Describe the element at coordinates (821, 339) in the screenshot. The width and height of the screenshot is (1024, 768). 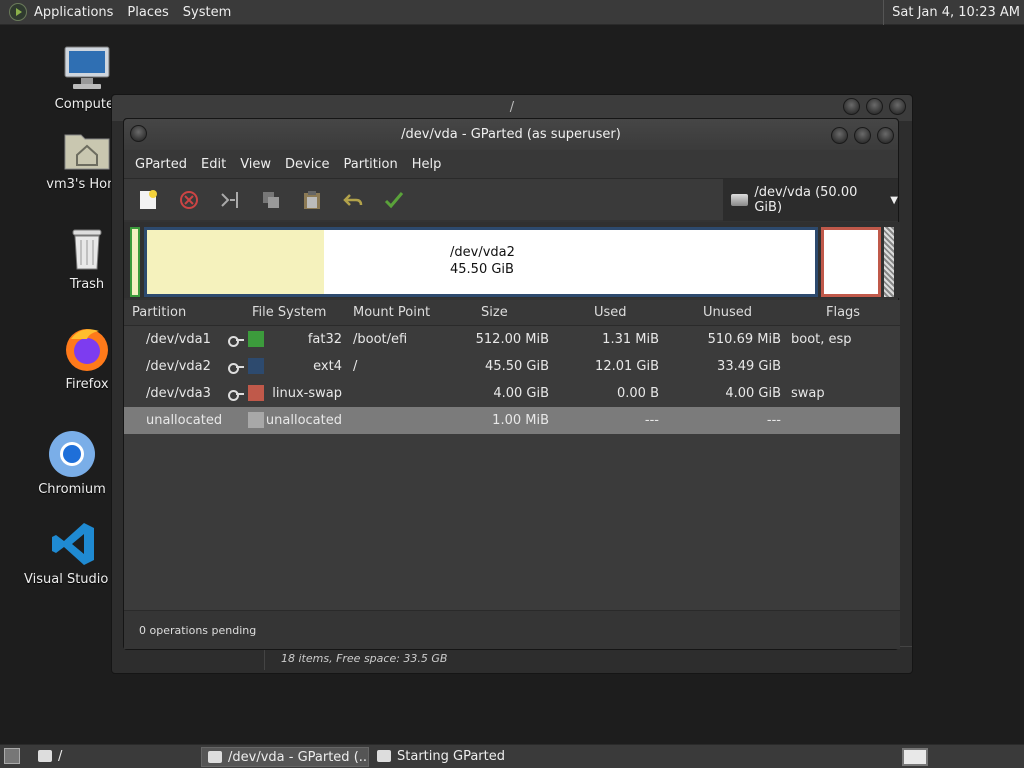
I see `cell-flags: boot, esp` at that location.